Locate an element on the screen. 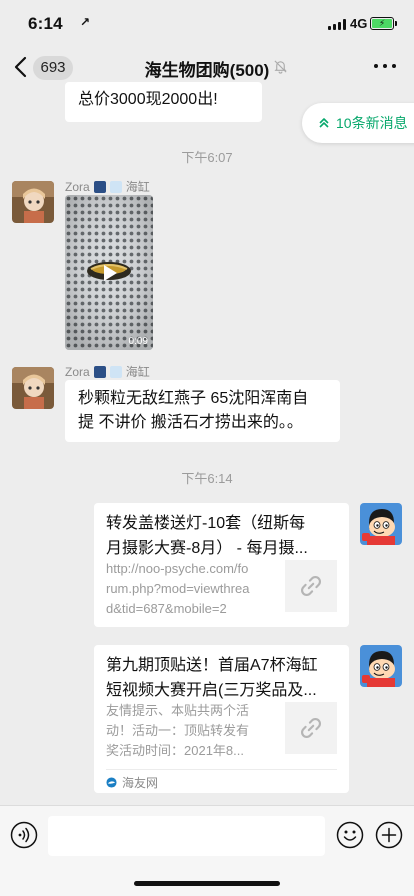 Image resolution: width=414 pixels, height=896 pixels. message-input is located at coordinates (186, 836).